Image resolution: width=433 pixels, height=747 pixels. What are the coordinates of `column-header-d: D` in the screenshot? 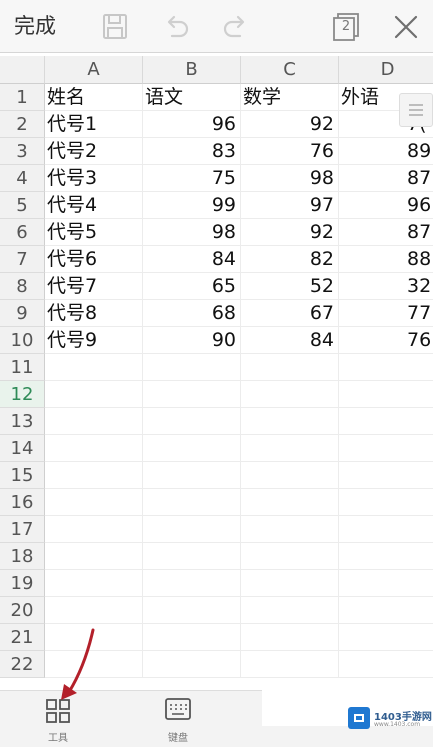 It's located at (386, 70).